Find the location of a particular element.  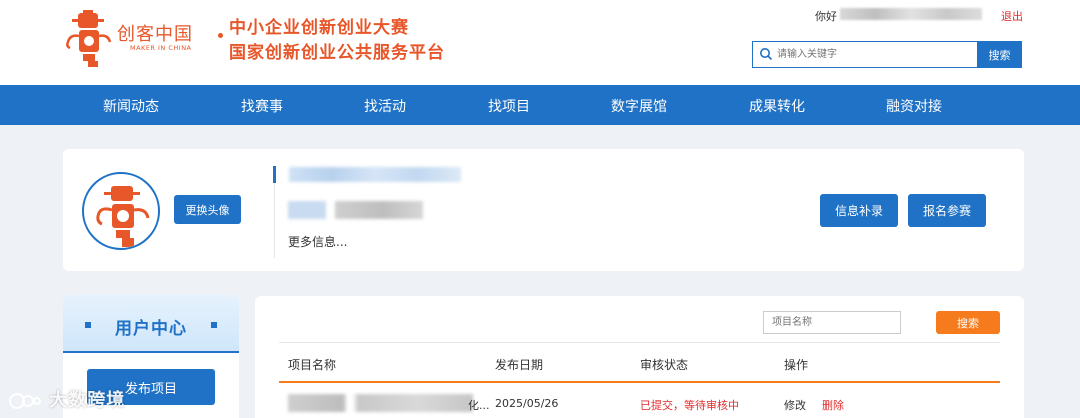

nav-item-projects: 找项目 is located at coordinates (509, 106).